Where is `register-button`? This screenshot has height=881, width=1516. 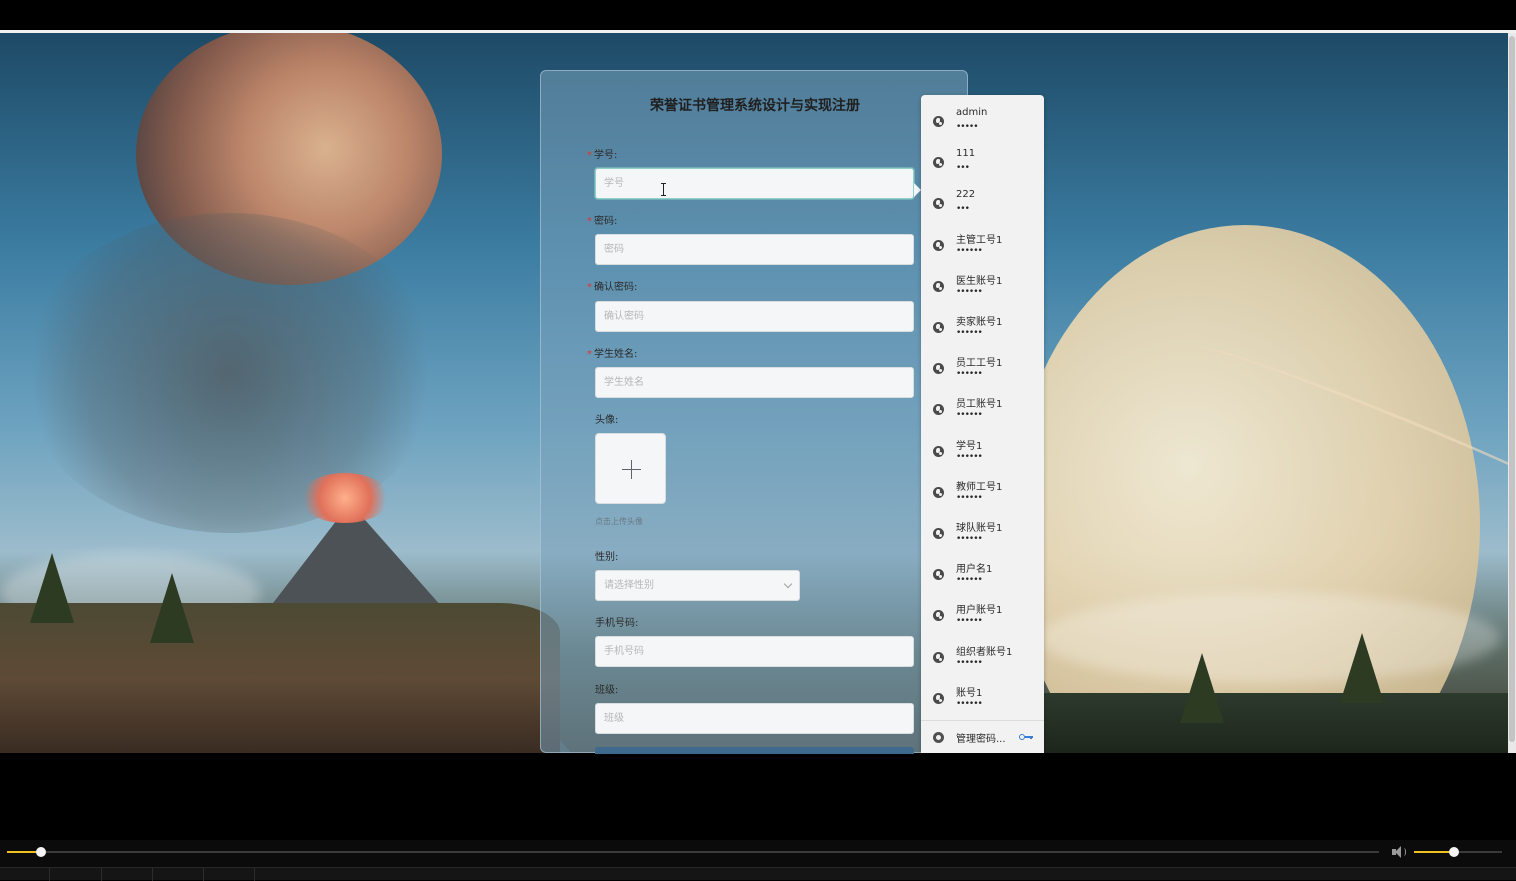 register-button is located at coordinates (754, 750).